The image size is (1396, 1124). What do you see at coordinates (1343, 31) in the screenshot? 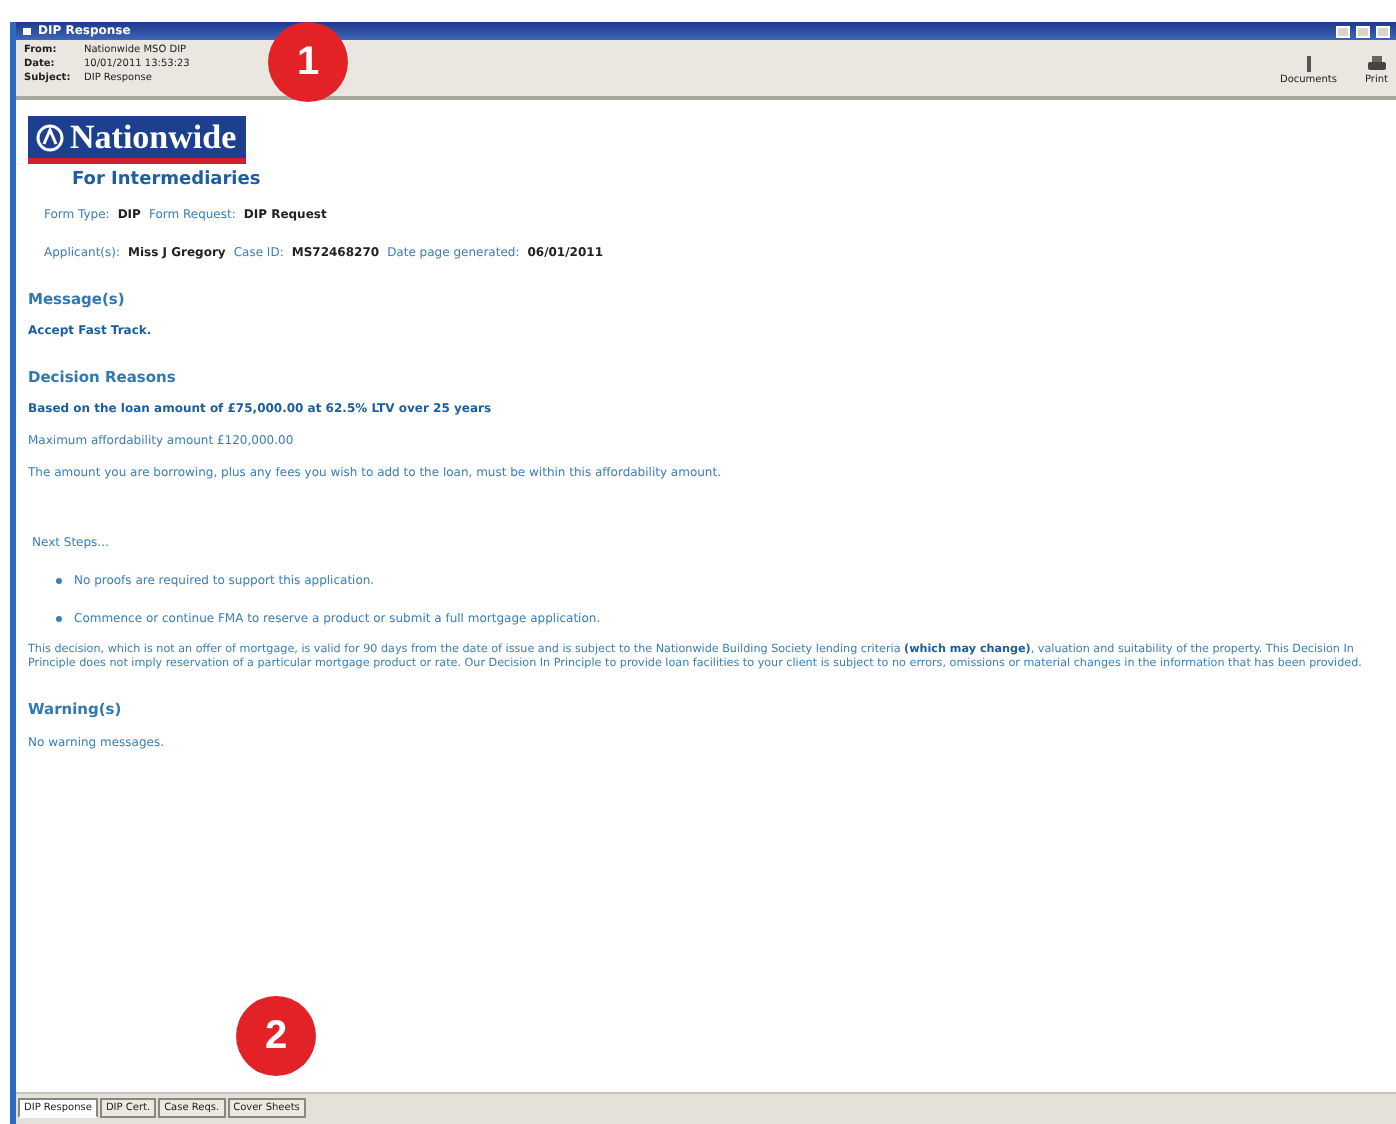
I see `minimize-button` at bounding box center [1343, 31].